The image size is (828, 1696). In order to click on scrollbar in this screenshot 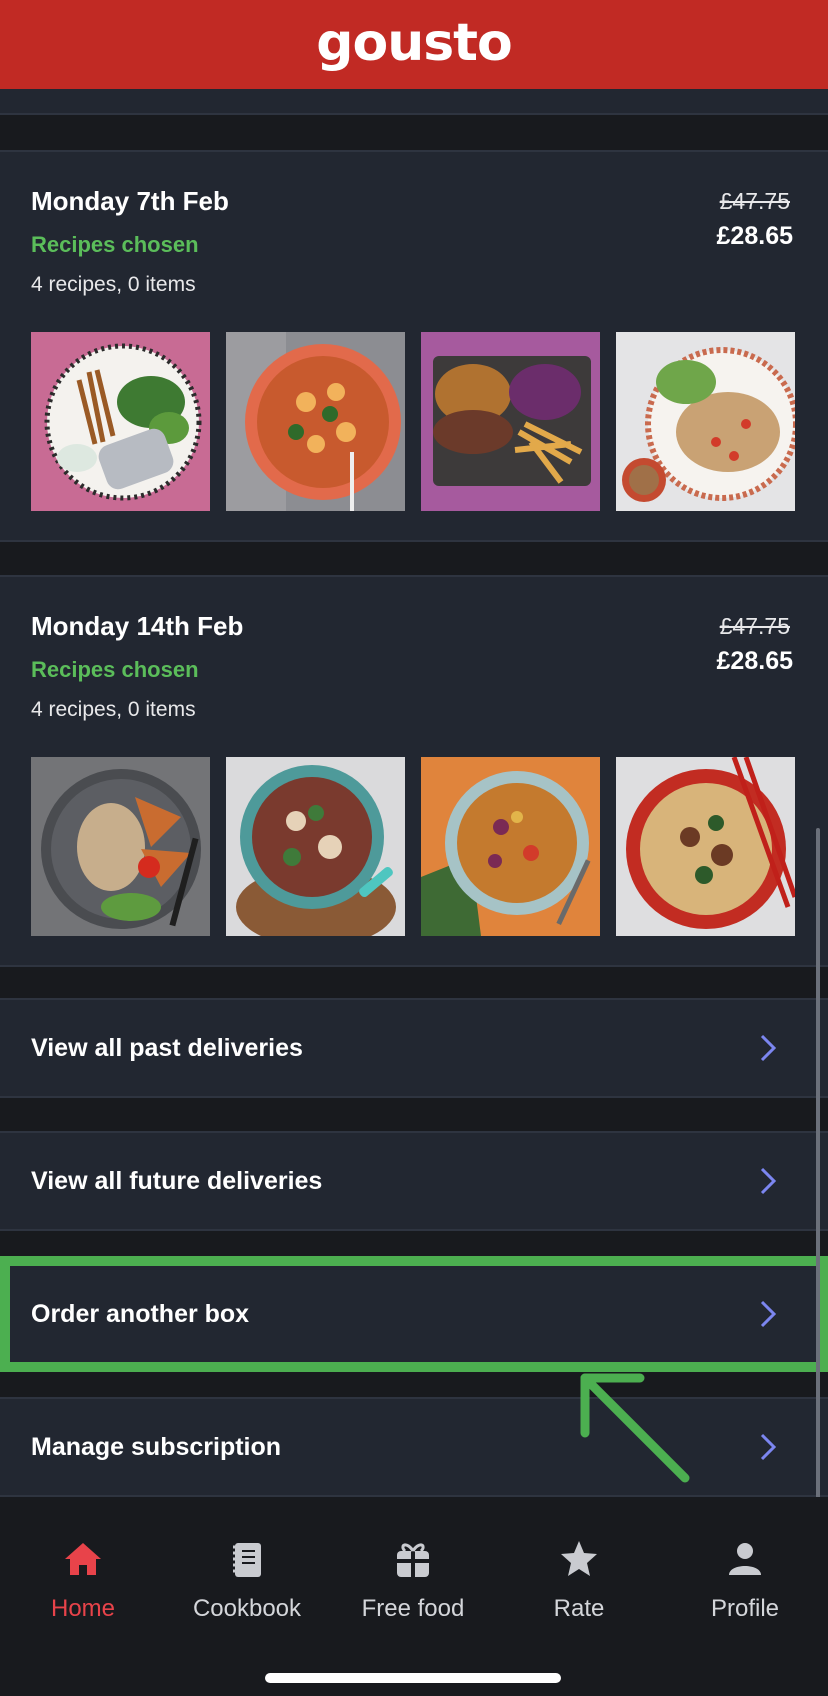, I will do `click(818, 1175)`.